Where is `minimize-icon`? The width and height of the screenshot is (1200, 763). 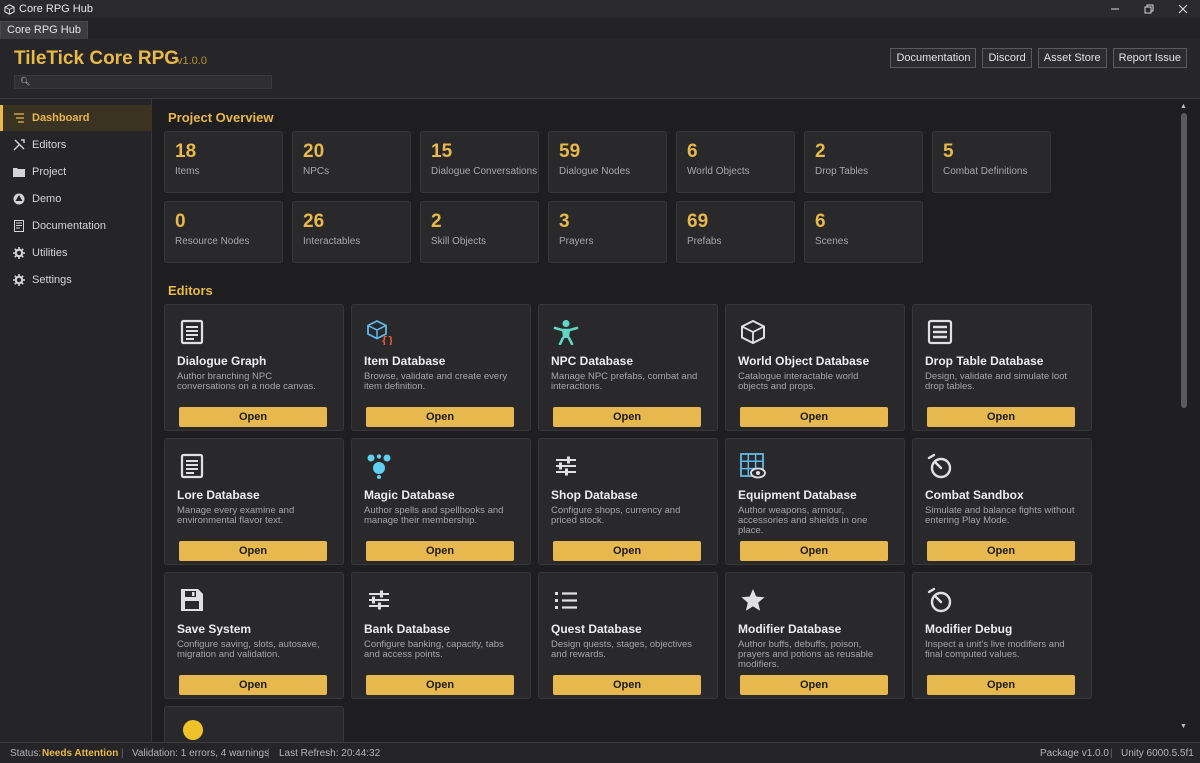 minimize-icon is located at coordinates (1115, 9).